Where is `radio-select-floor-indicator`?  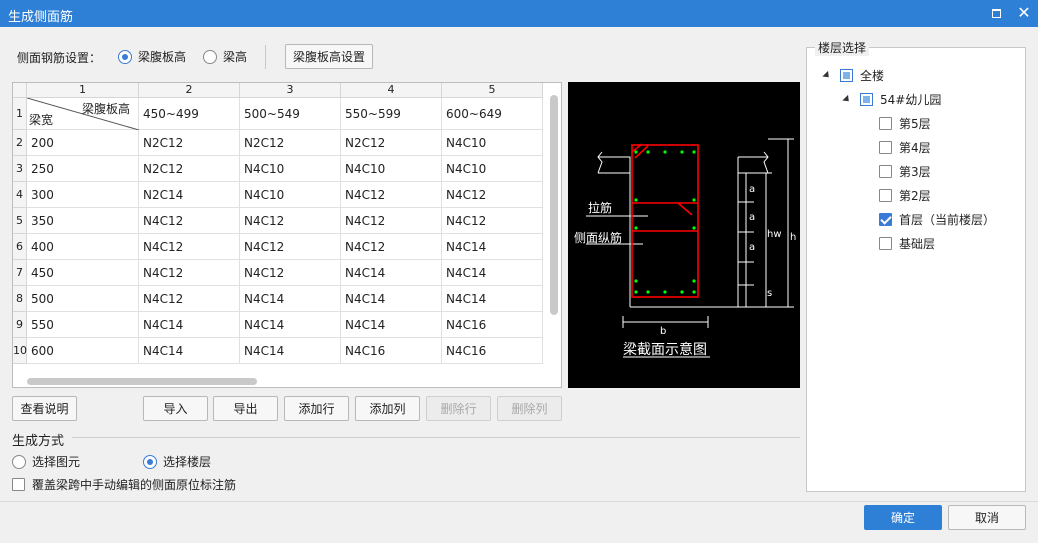 radio-select-floor-indicator is located at coordinates (150, 461).